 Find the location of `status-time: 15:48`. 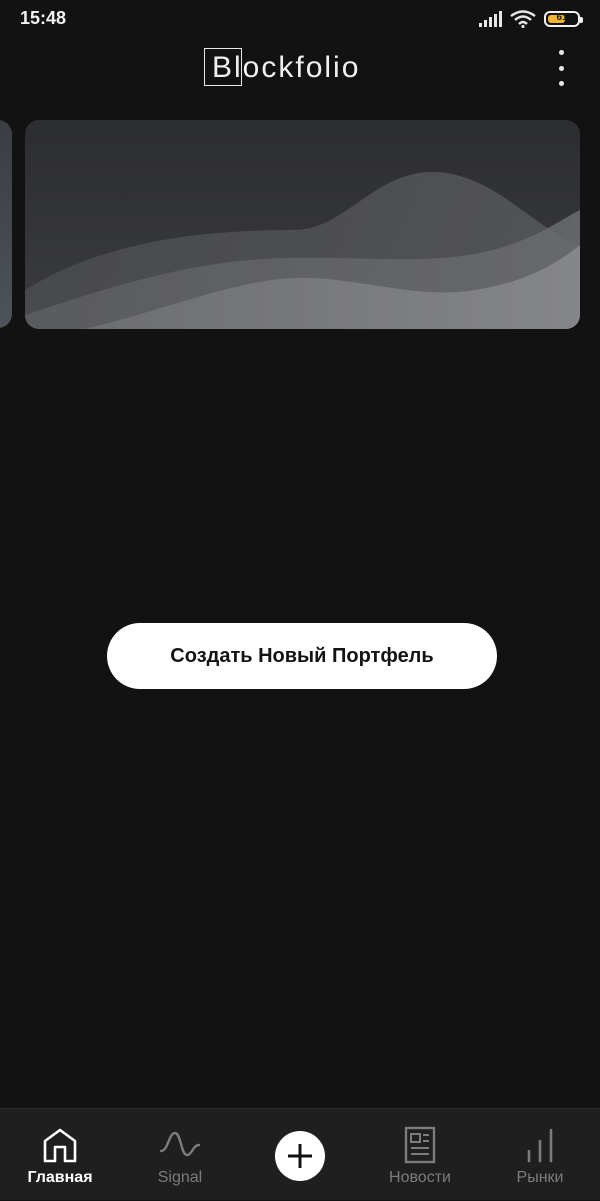

status-time: 15:48 is located at coordinates (43, 18).